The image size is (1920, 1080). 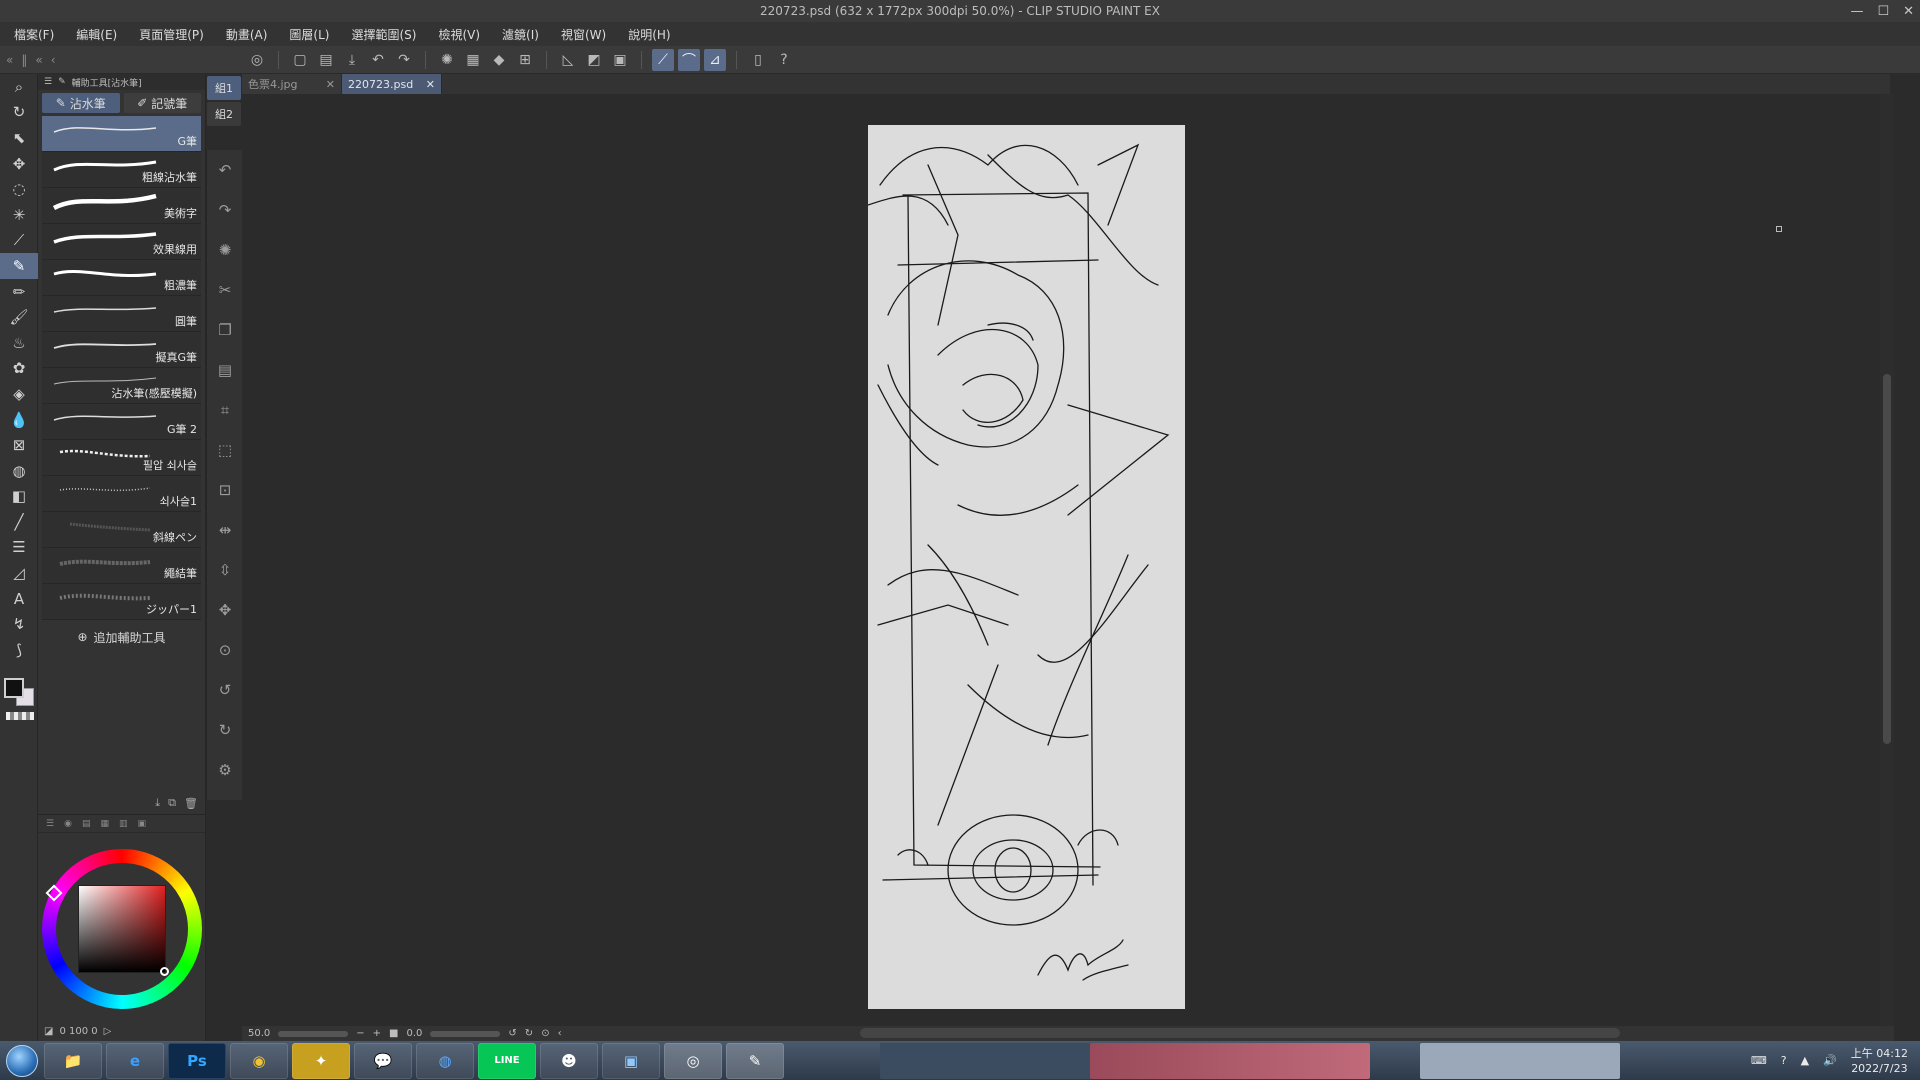 What do you see at coordinates (1830, 1060) in the screenshot?
I see `volume-icon: 🔊` at bounding box center [1830, 1060].